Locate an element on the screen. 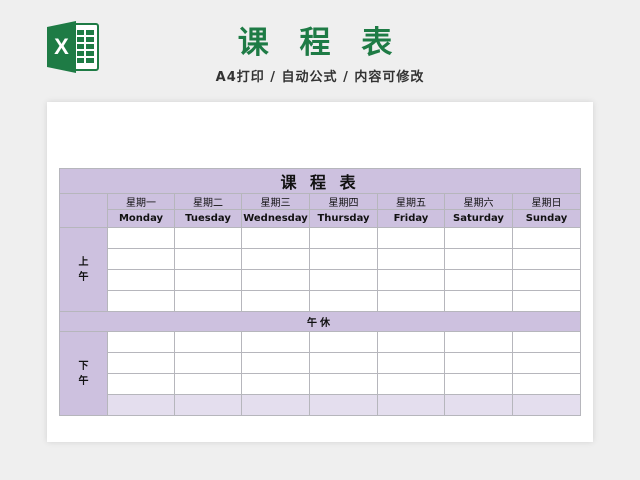  afternoon-label: 下午 is located at coordinates (83, 373).